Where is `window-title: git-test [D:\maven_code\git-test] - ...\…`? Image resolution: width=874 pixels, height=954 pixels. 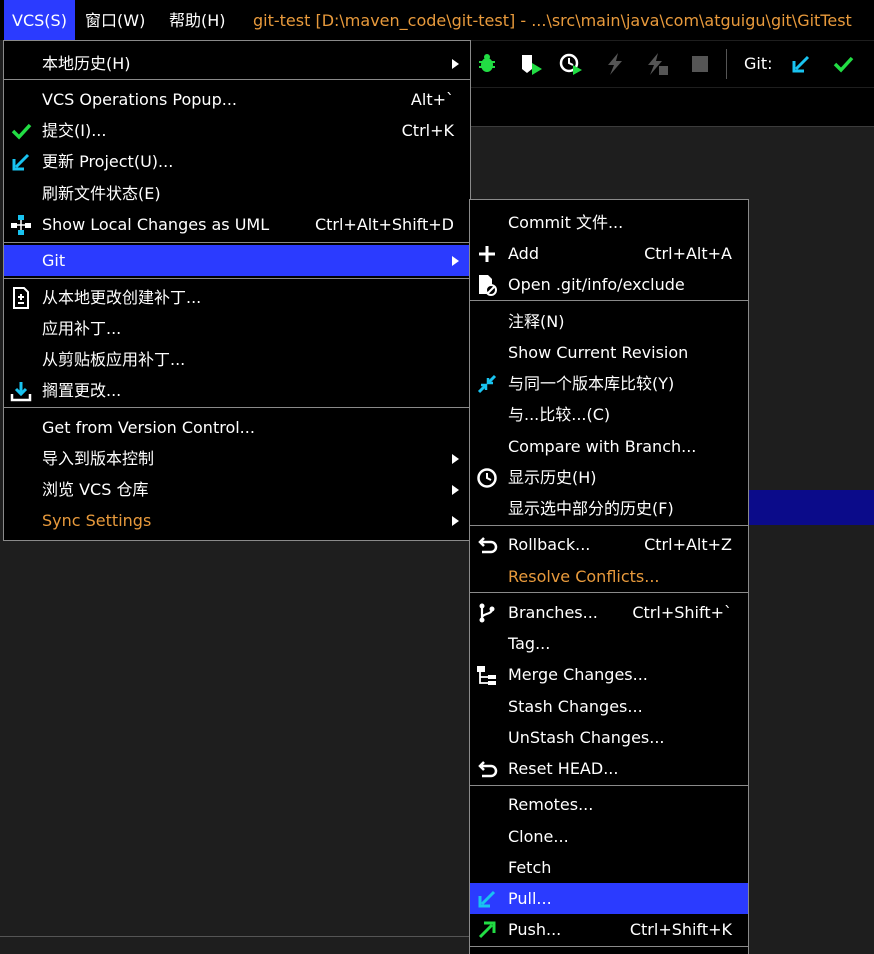
window-title: git-test [D:\maven_code\git-test] - ...\… is located at coordinates (552, 20).